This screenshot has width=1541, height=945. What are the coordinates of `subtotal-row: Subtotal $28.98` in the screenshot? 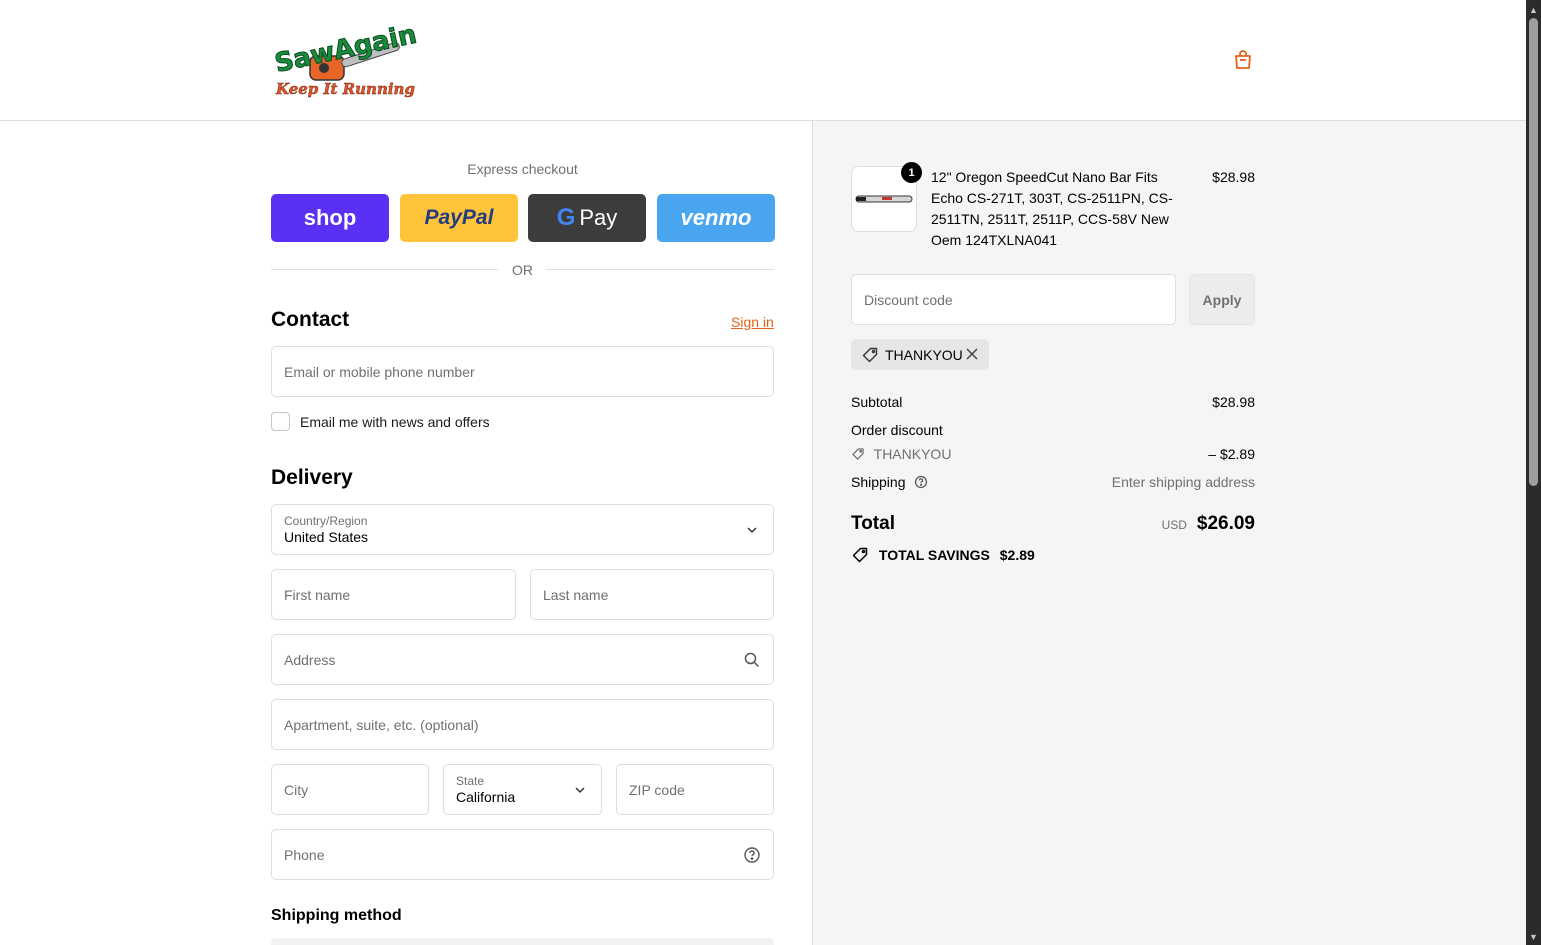 It's located at (1053, 402).